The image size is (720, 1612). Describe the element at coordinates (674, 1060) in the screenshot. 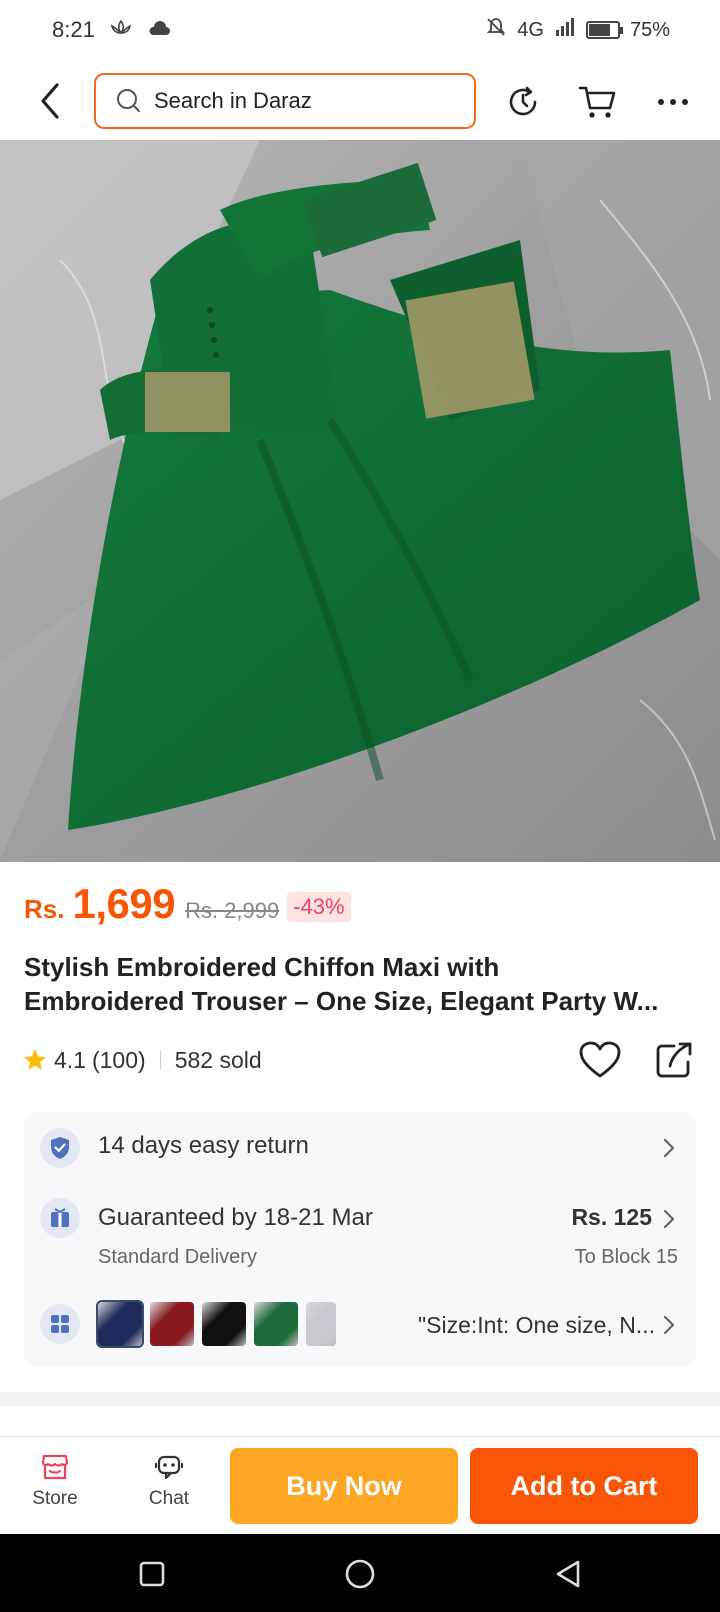

I see `share-icon` at that location.